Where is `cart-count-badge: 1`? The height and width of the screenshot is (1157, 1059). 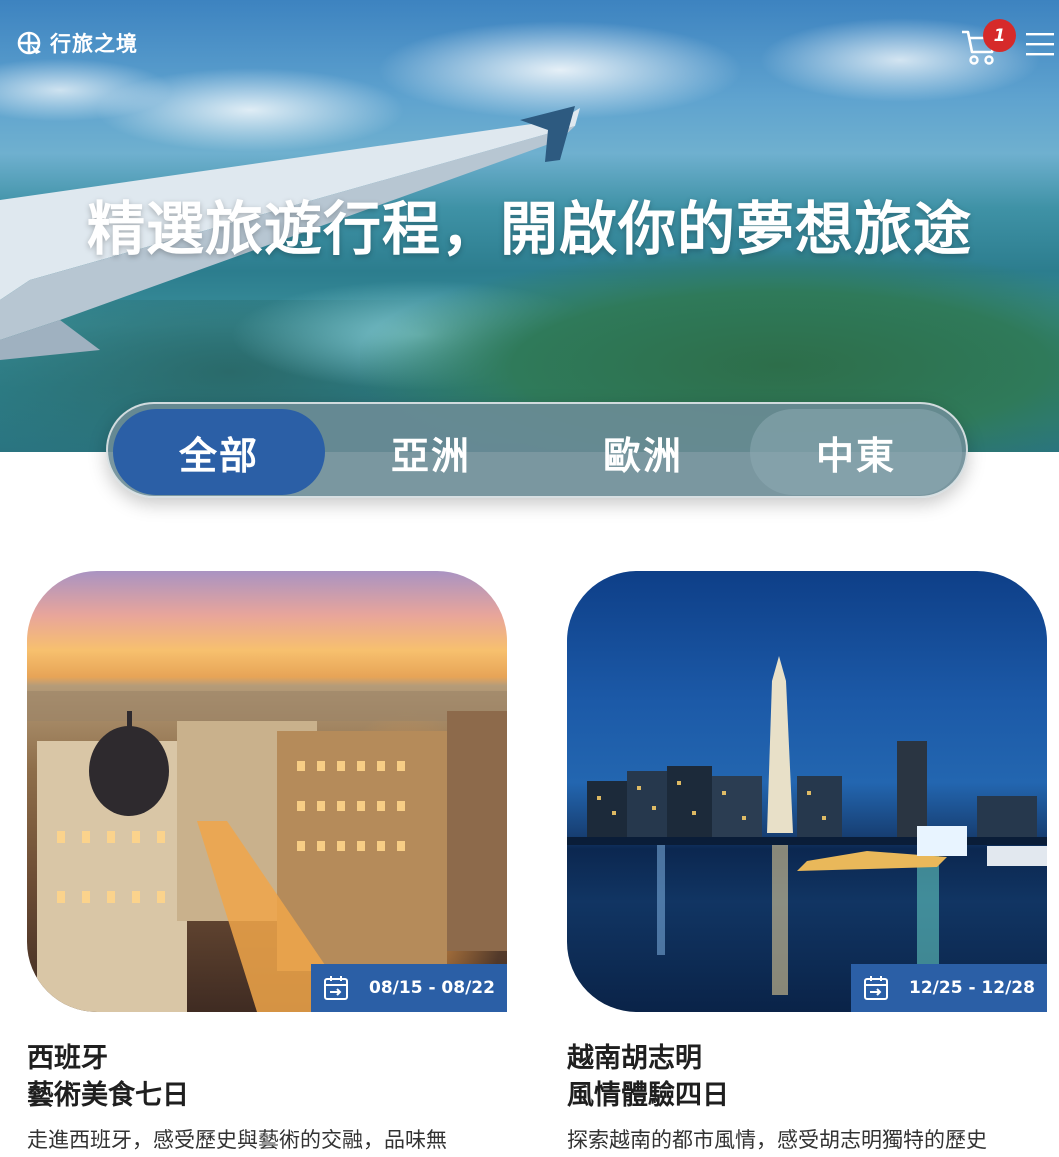
cart-count-badge: 1 is located at coordinates (999, 35).